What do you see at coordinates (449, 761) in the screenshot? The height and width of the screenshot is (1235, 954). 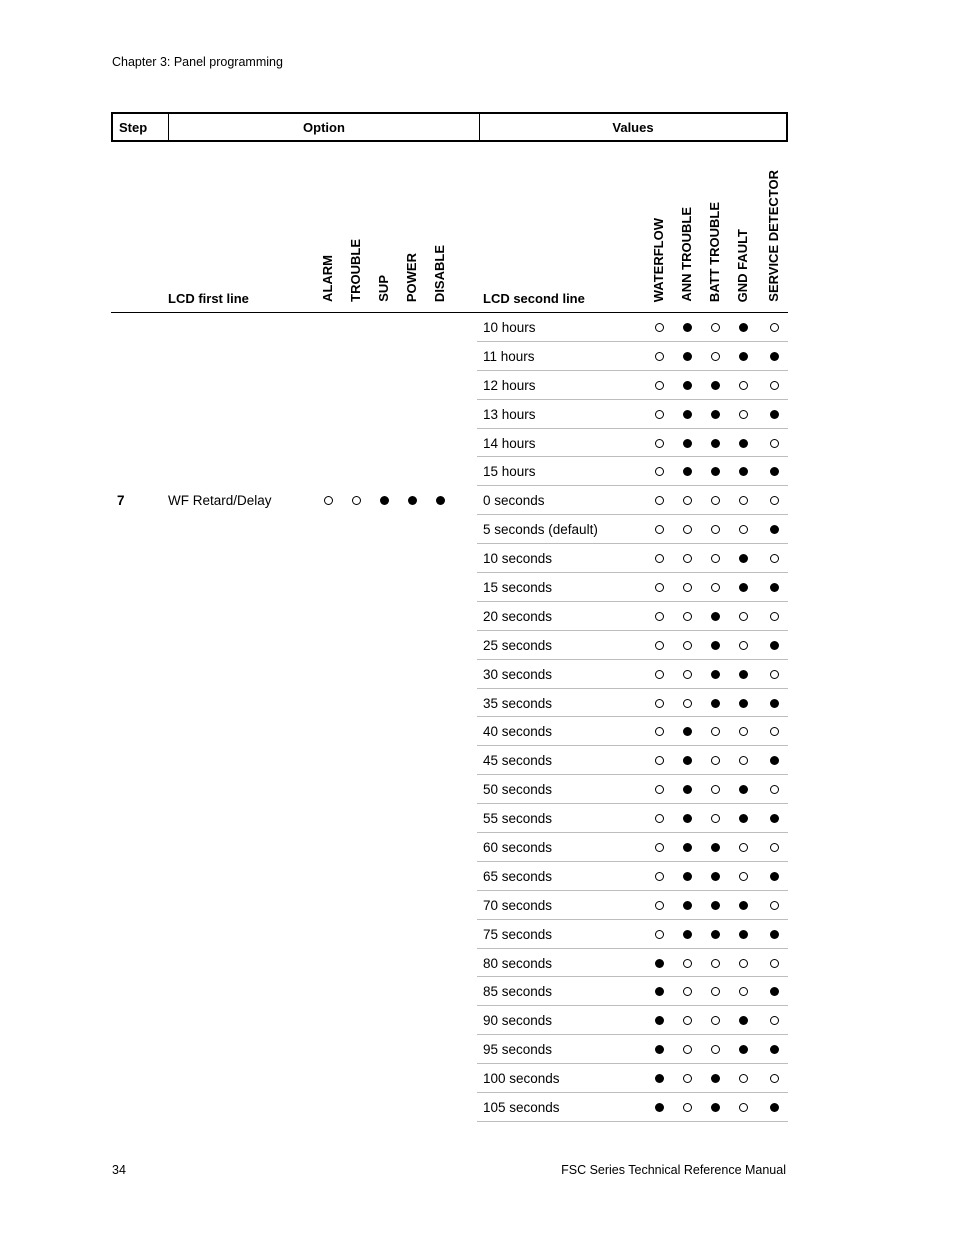 I see `table-row: 45 seconds` at bounding box center [449, 761].